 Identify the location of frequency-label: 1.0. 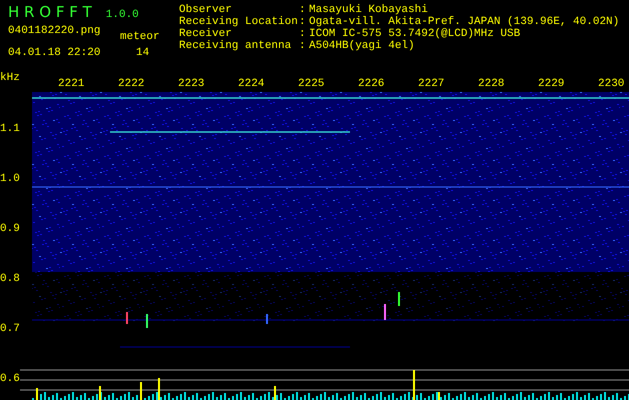
(10, 179).